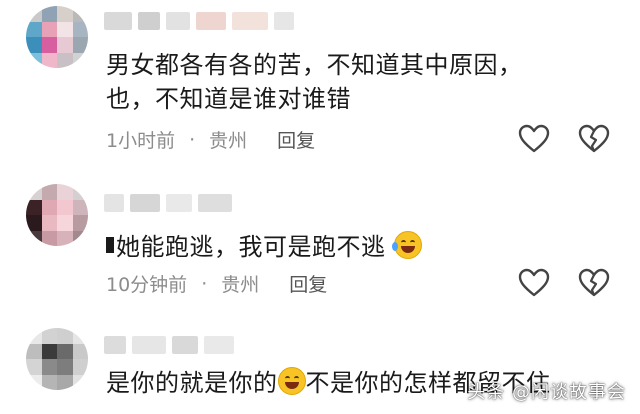  What do you see at coordinates (147, 285) in the screenshot?
I see `comment-time: 10分钟前` at bounding box center [147, 285].